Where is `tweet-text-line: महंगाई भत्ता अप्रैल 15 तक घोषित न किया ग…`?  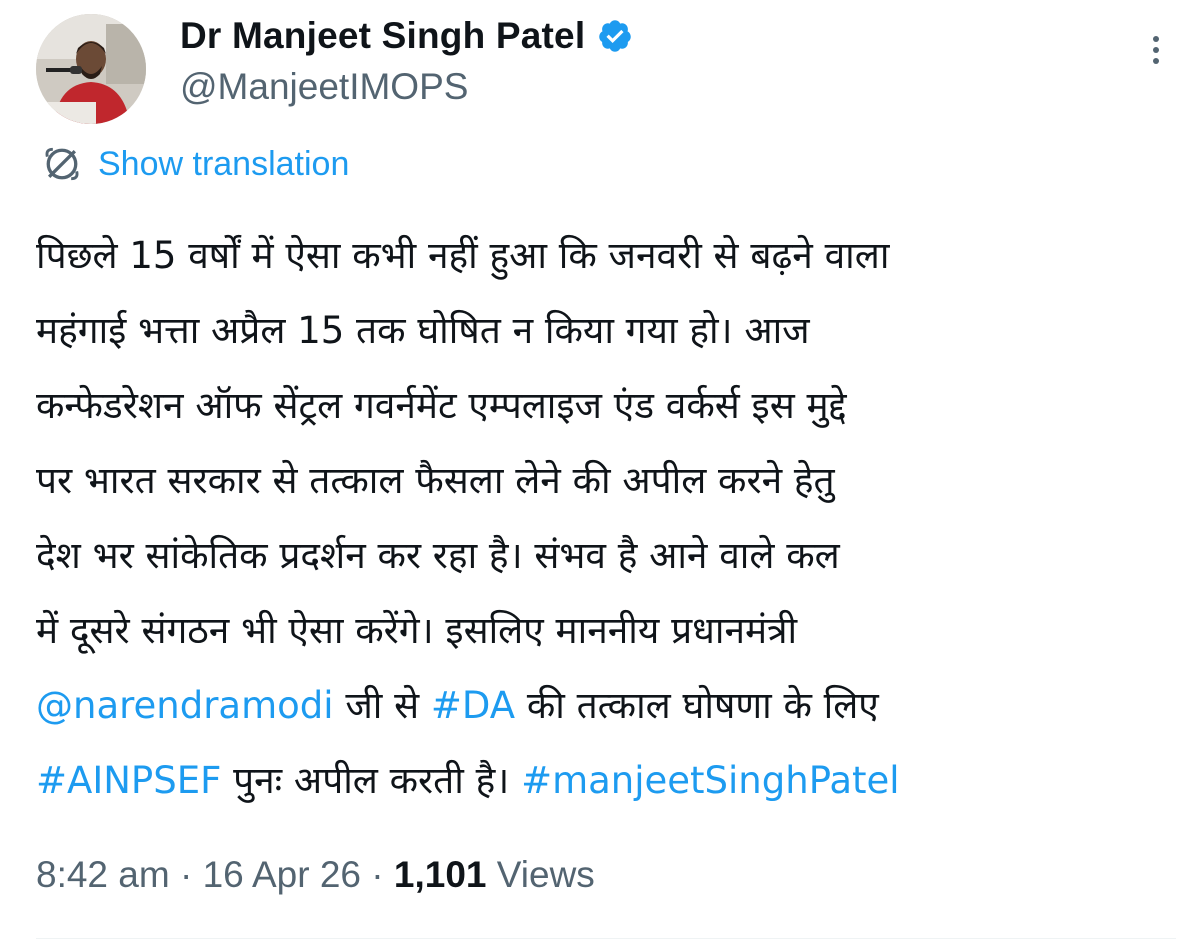
tweet-text-line: महंगाई भत्ता अप्रैल 15 तक घोषित न किया ग… is located at coordinates (606, 330).